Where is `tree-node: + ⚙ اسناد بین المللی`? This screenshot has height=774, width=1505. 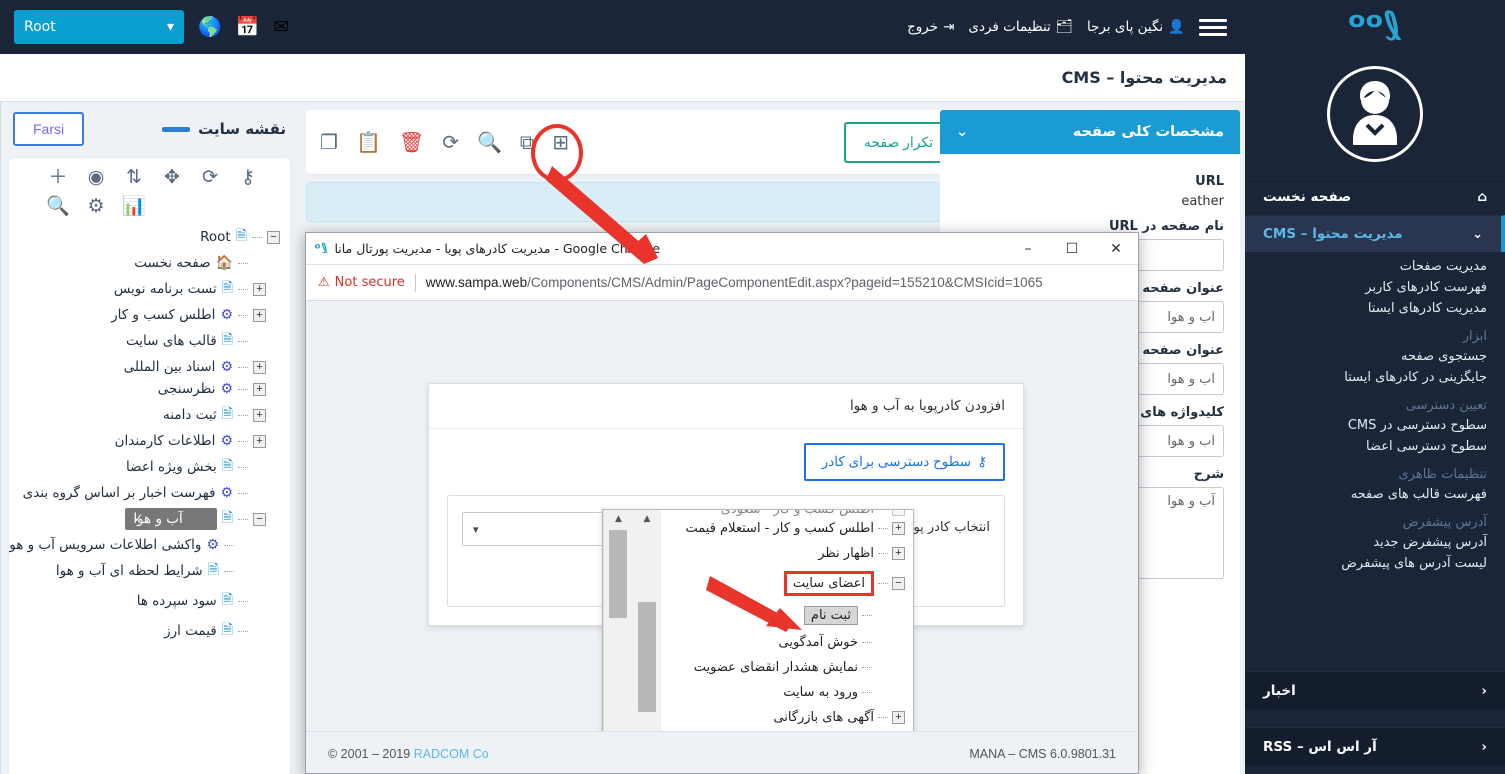
tree-node: + ⚙ اسناد بین المللی is located at coordinates (144, 367).